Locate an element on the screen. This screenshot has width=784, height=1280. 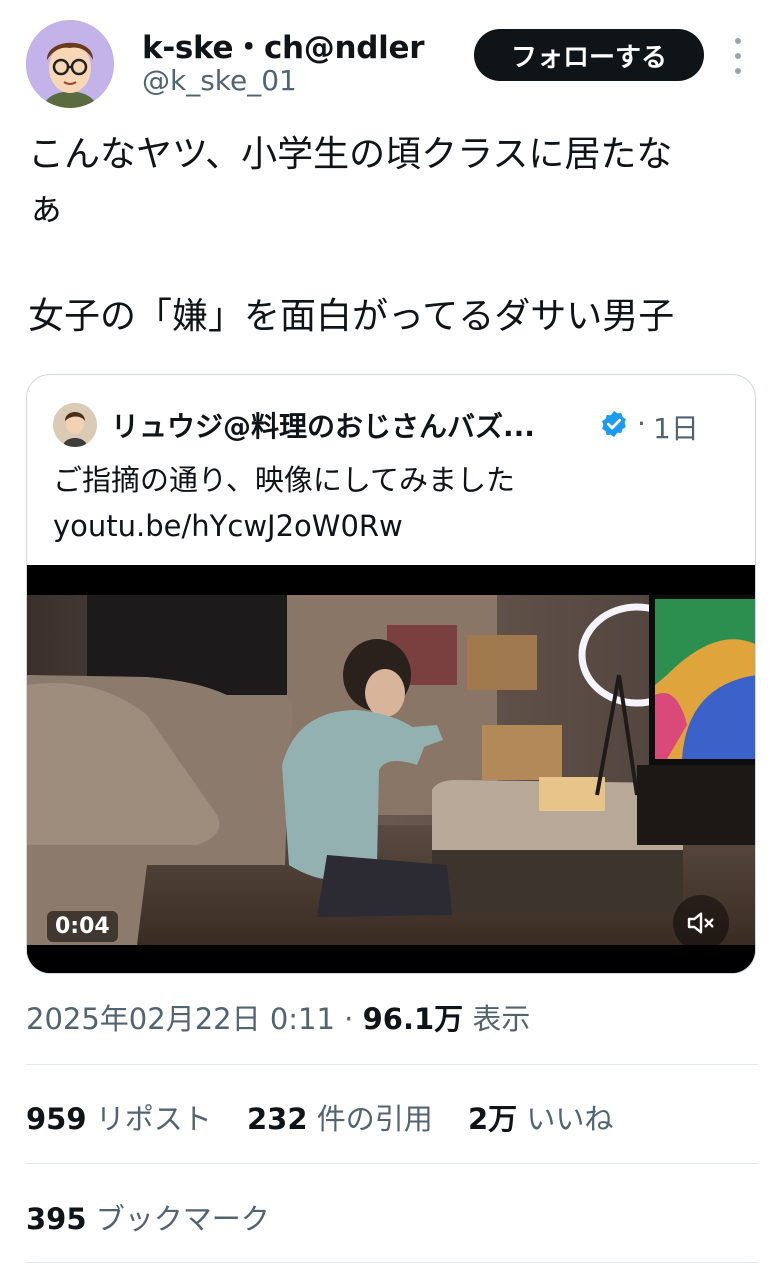
quotes-stat: 232 件の引用 is located at coordinates (340, 1119).